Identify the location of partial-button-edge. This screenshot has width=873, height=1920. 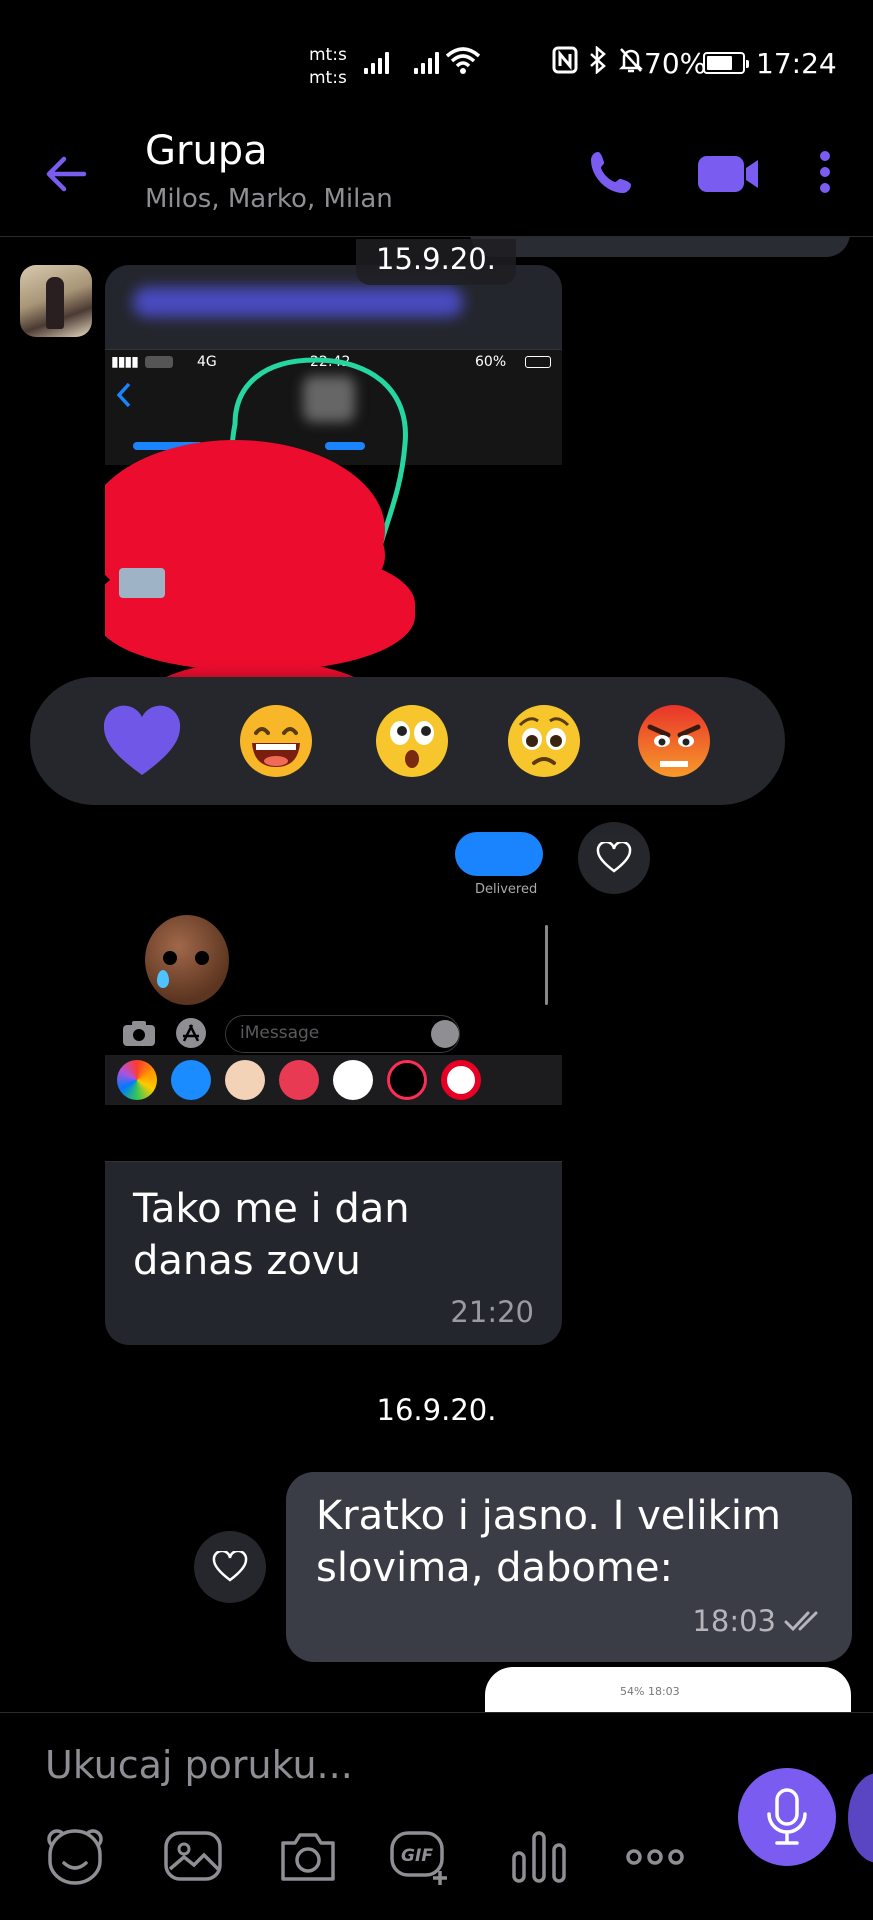
(860, 1818).